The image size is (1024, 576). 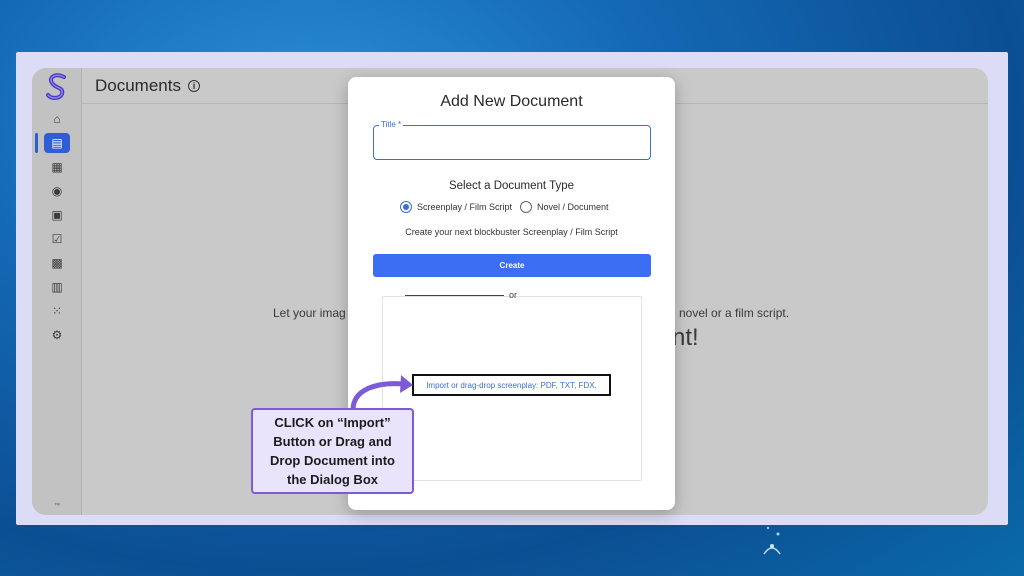 What do you see at coordinates (57, 119) in the screenshot?
I see `home-icon: ⌂` at bounding box center [57, 119].